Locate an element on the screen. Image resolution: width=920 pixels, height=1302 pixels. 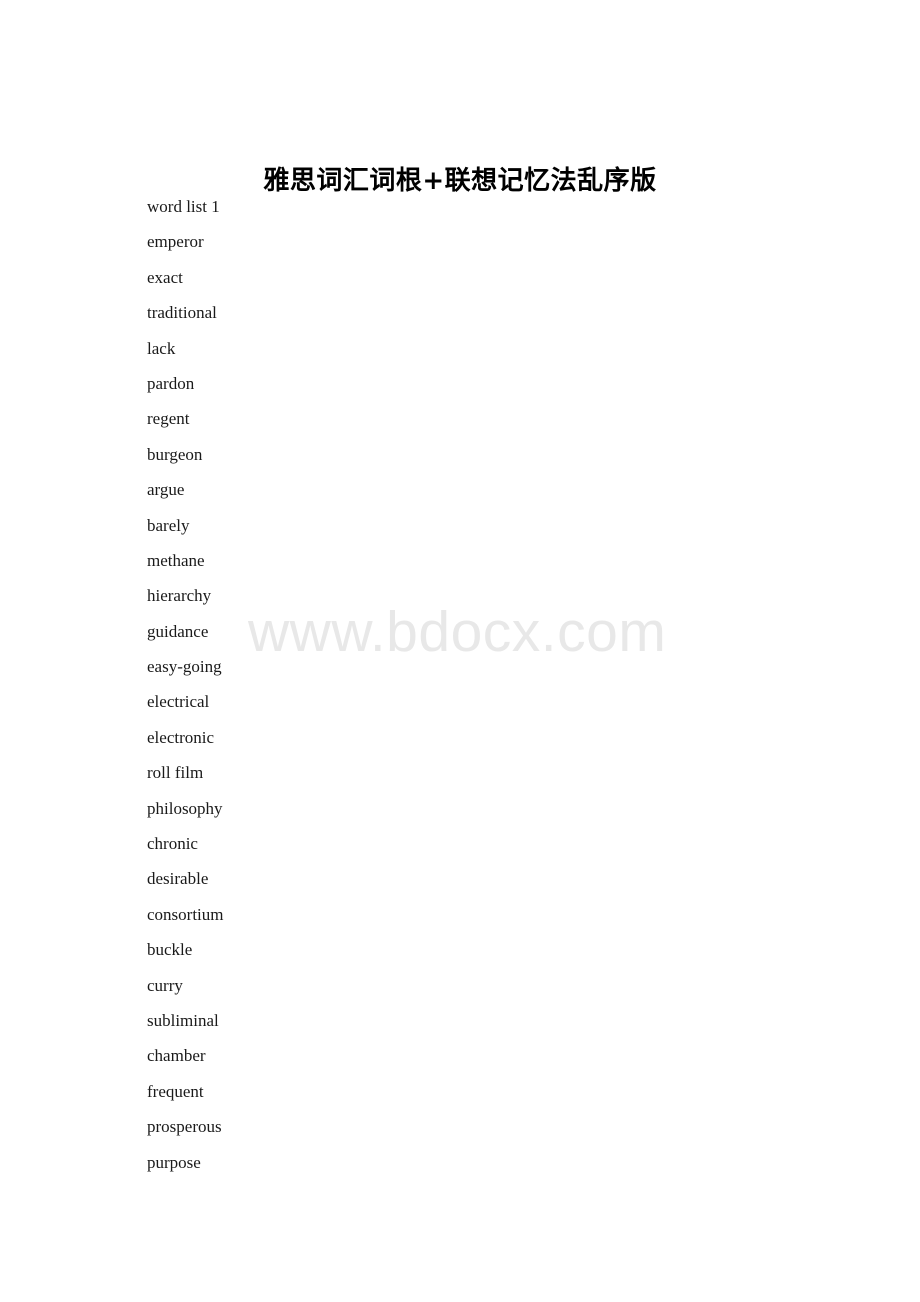
list-item: curry is located at coordinates (165, 985).